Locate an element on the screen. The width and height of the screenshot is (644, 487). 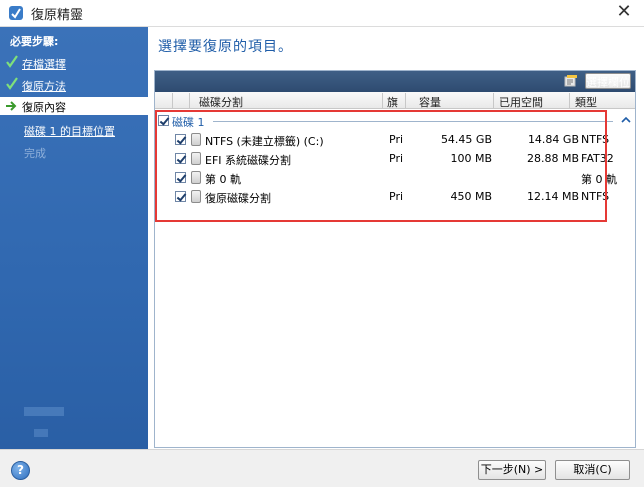
column-capacity: 容量 is located at coordinates (430, 102).